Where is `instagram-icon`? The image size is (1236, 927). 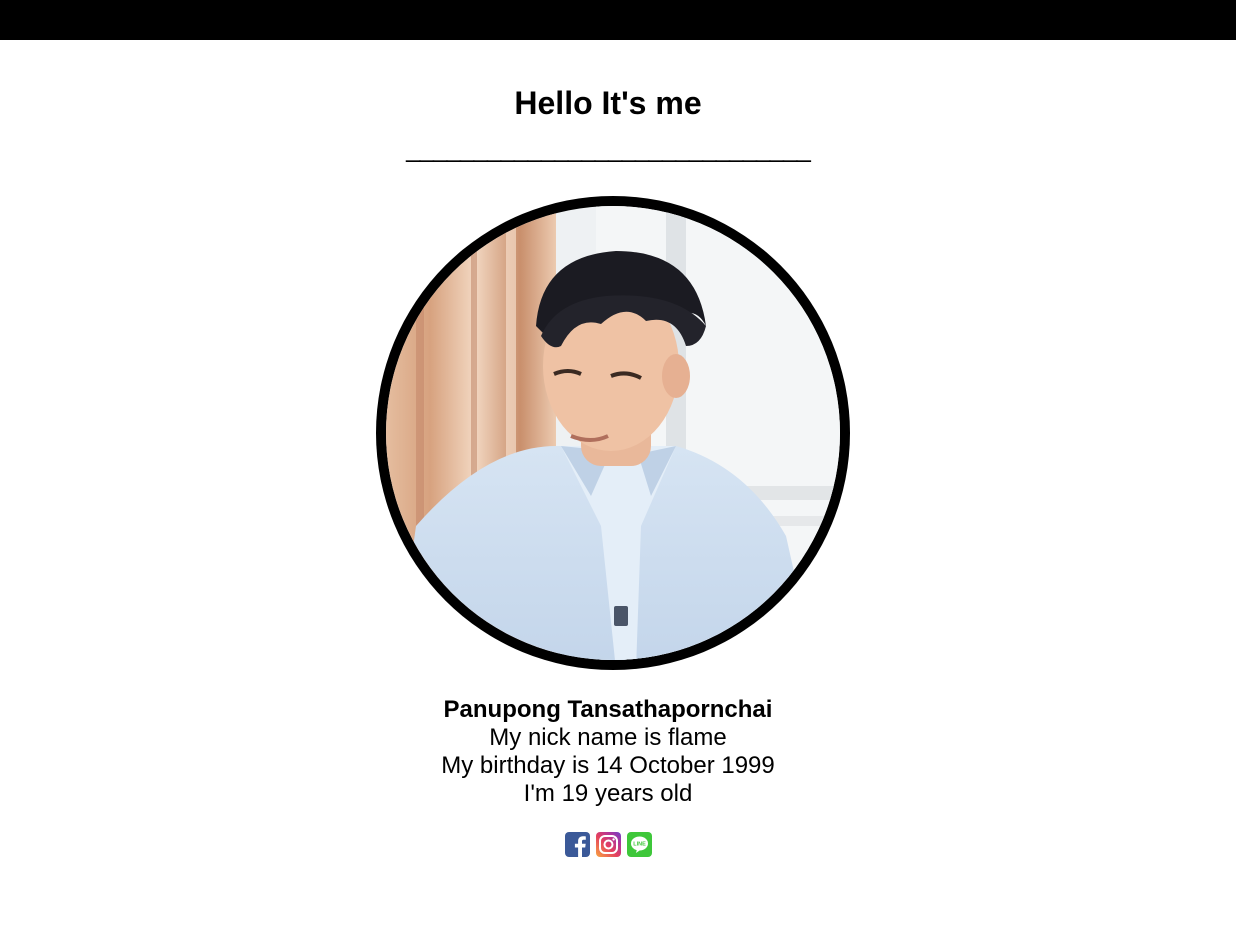
instagram-icon is located at coordinates (608, 844).